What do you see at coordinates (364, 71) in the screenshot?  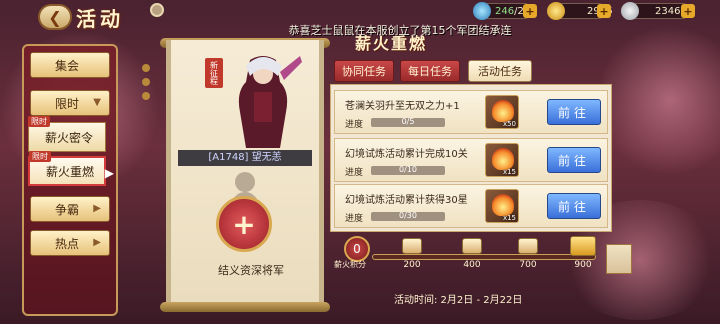 I see `tab-cooperative: 协同任务` at bounding box center [364, 71].